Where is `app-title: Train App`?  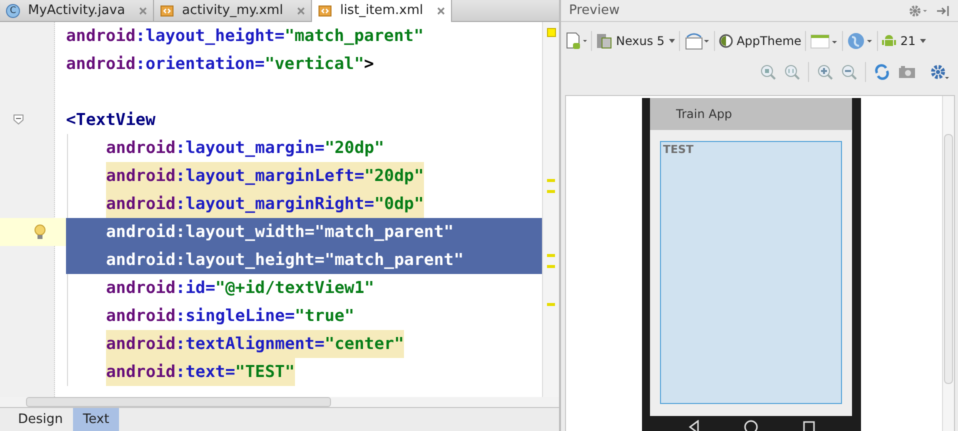 app-title: Train App is located at coordinates (704, 114).